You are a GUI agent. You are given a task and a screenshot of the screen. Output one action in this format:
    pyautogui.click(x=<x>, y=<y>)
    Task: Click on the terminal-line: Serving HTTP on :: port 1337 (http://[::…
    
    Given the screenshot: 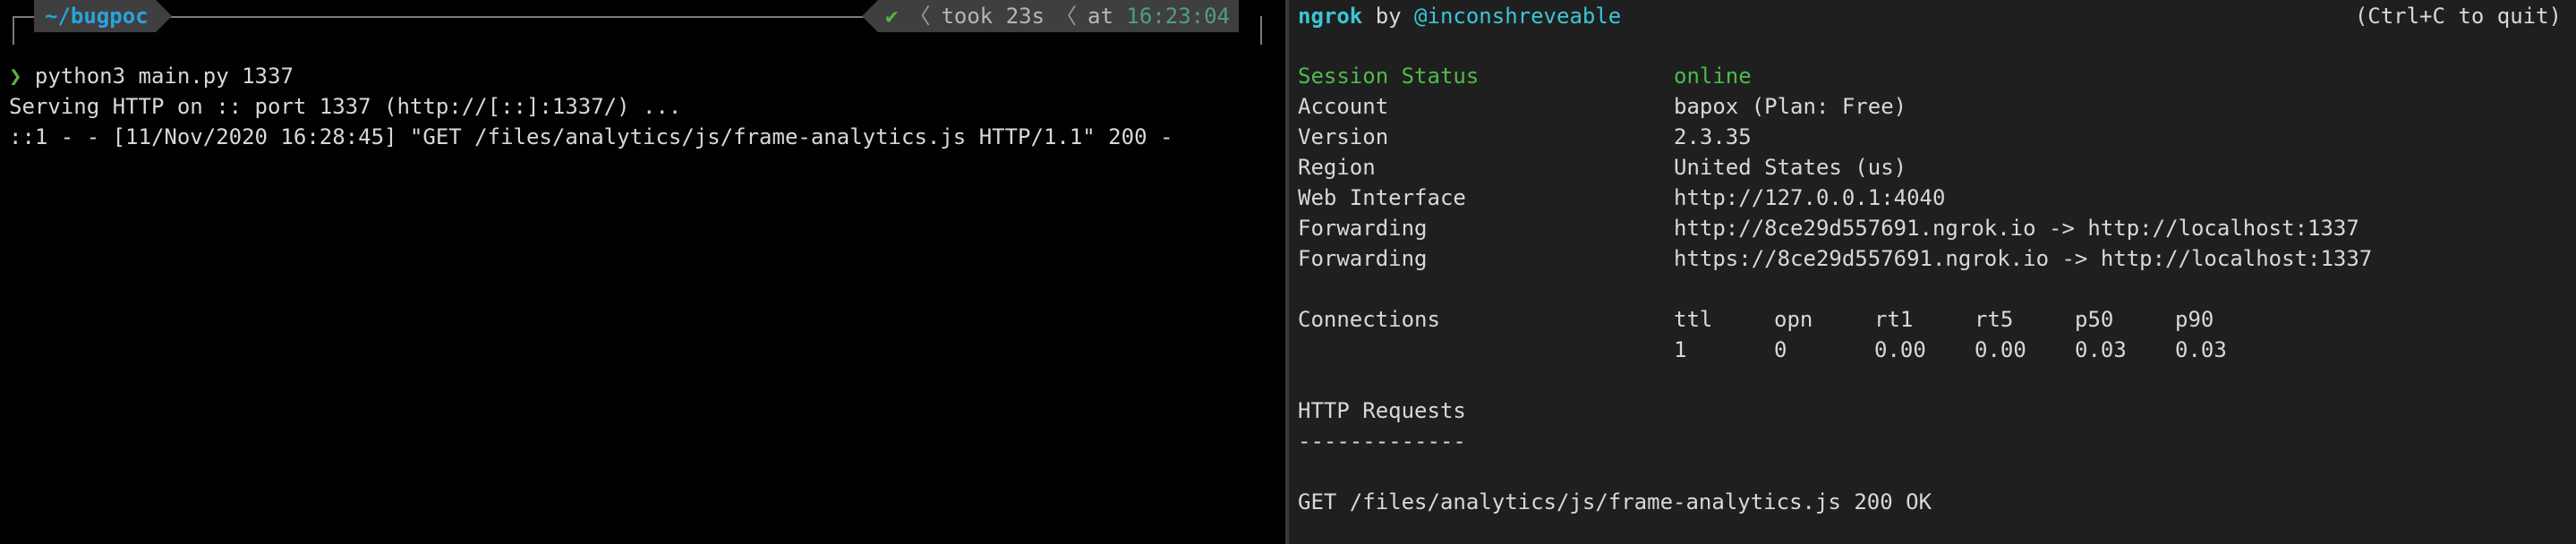 What is the action you would take?
    pyautogui.click(x=591, y=106)
    